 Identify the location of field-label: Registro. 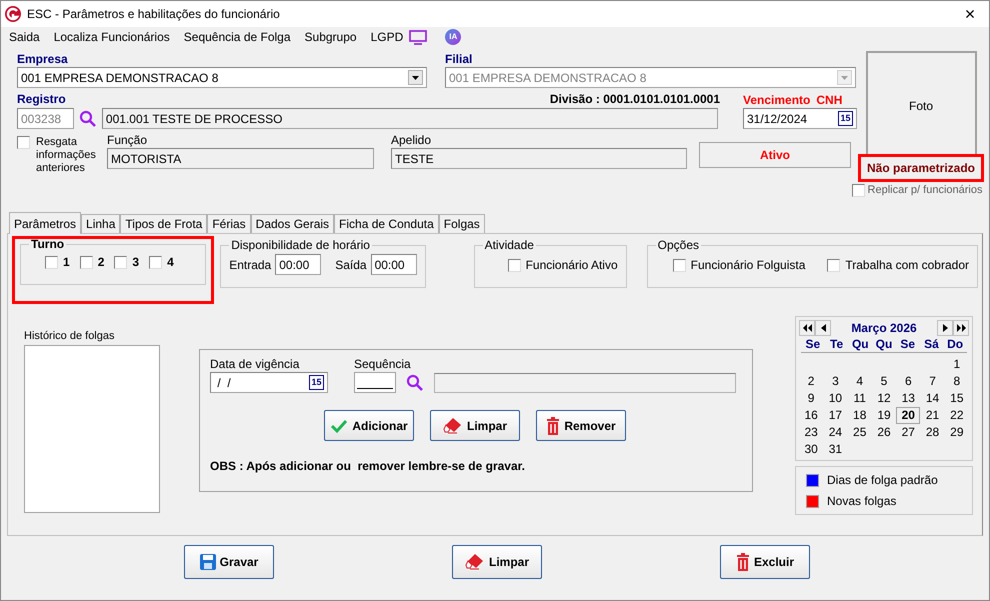
(41, 99).